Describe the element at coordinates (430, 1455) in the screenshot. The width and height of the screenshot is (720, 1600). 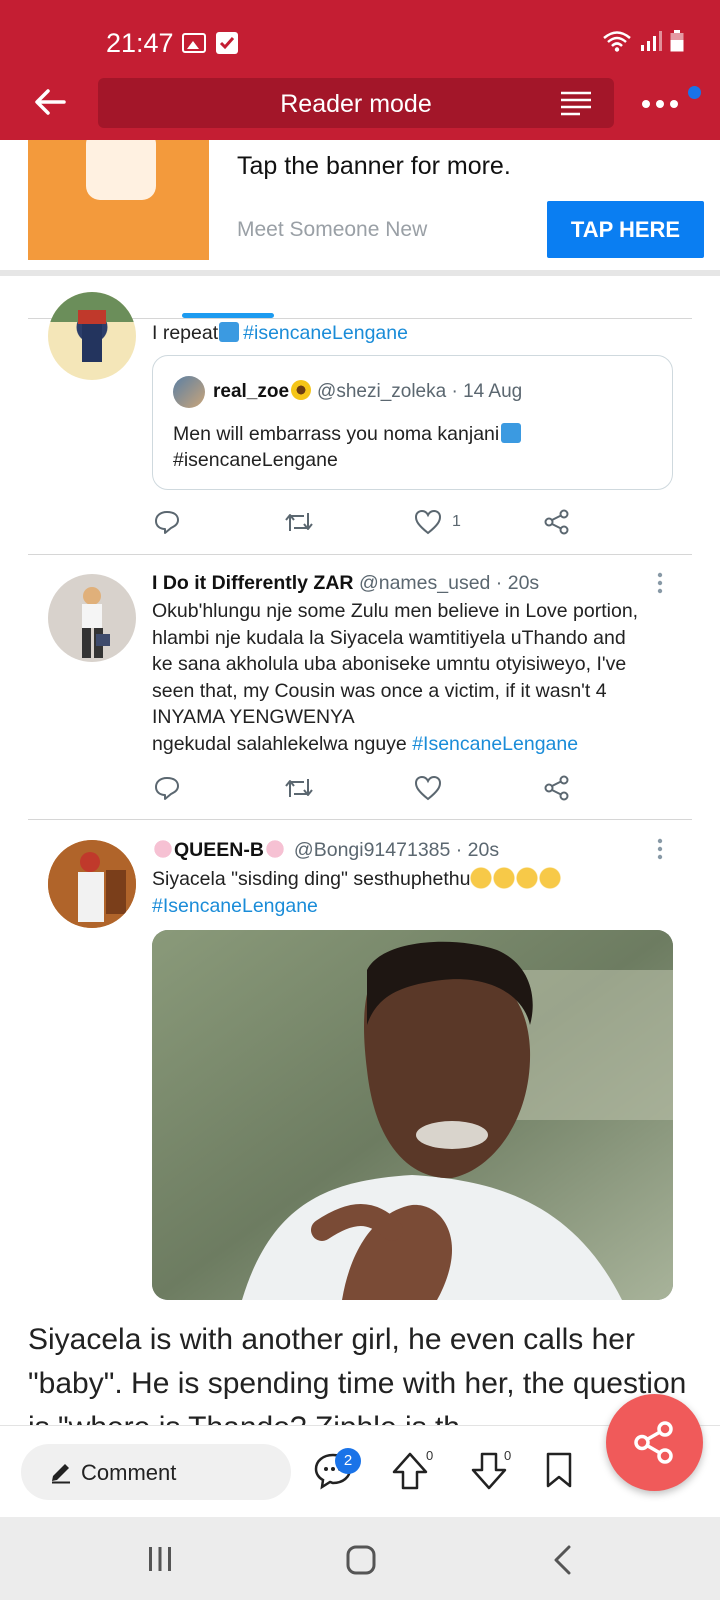
I see `upvote-count: 0` at that location.